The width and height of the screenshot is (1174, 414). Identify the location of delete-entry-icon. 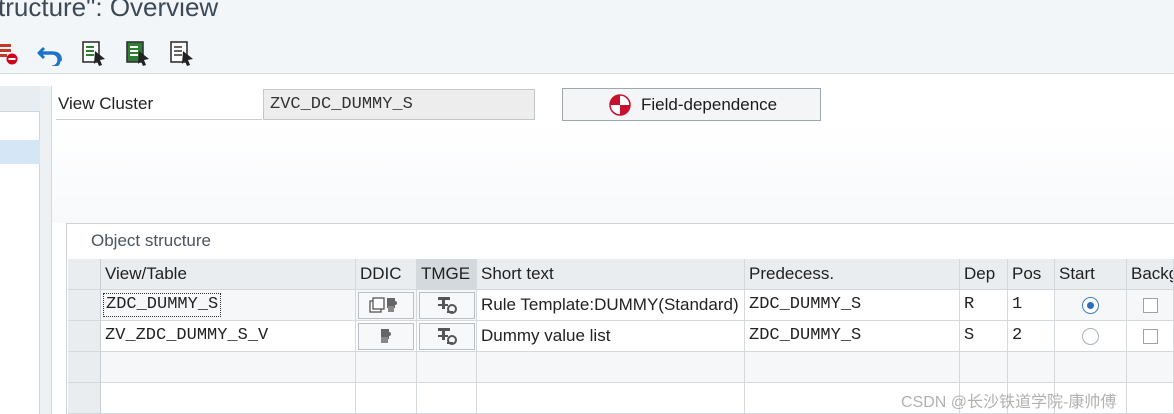
(9, 54).